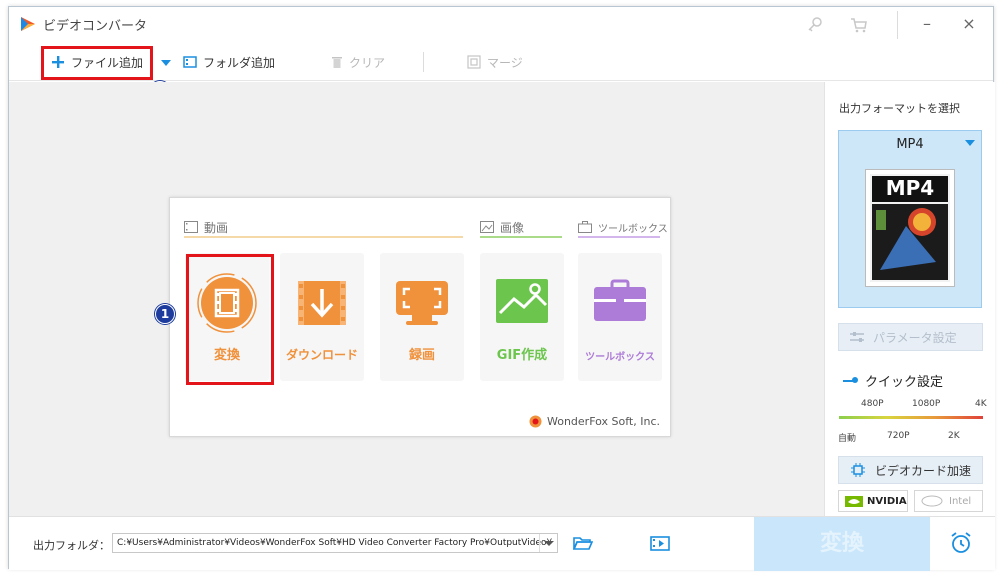  Describe the element at coordinates (323, 237) in the screenshot. I see `video-section-line` at that location.